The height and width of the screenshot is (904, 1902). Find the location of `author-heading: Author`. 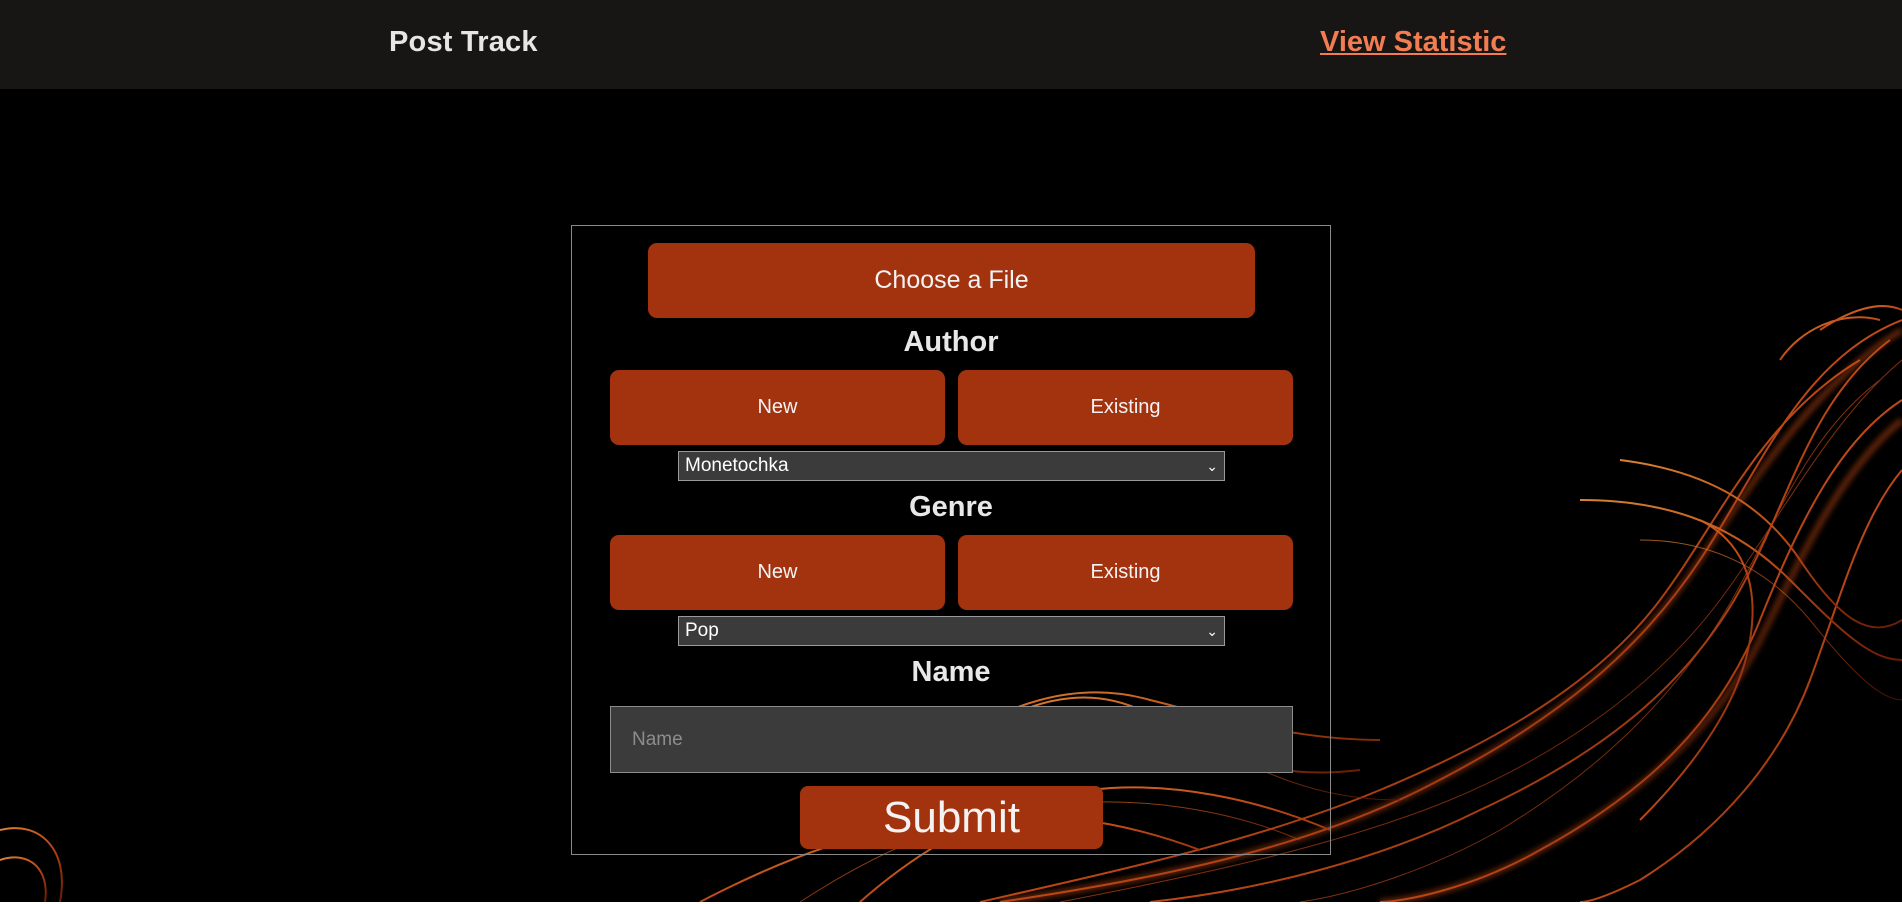

author-heading: Author is located at coordinates (951, 342).